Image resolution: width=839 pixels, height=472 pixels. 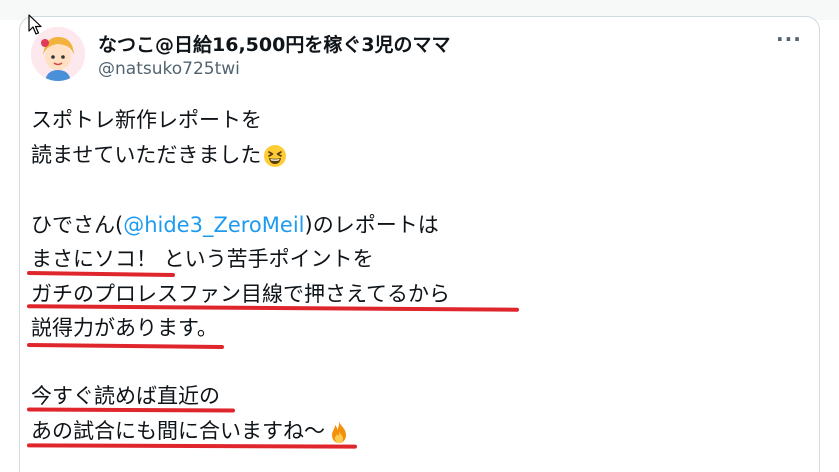 I want to click on tweet-line-2-text: 読ませていただきました, so click(x=146, y=155).